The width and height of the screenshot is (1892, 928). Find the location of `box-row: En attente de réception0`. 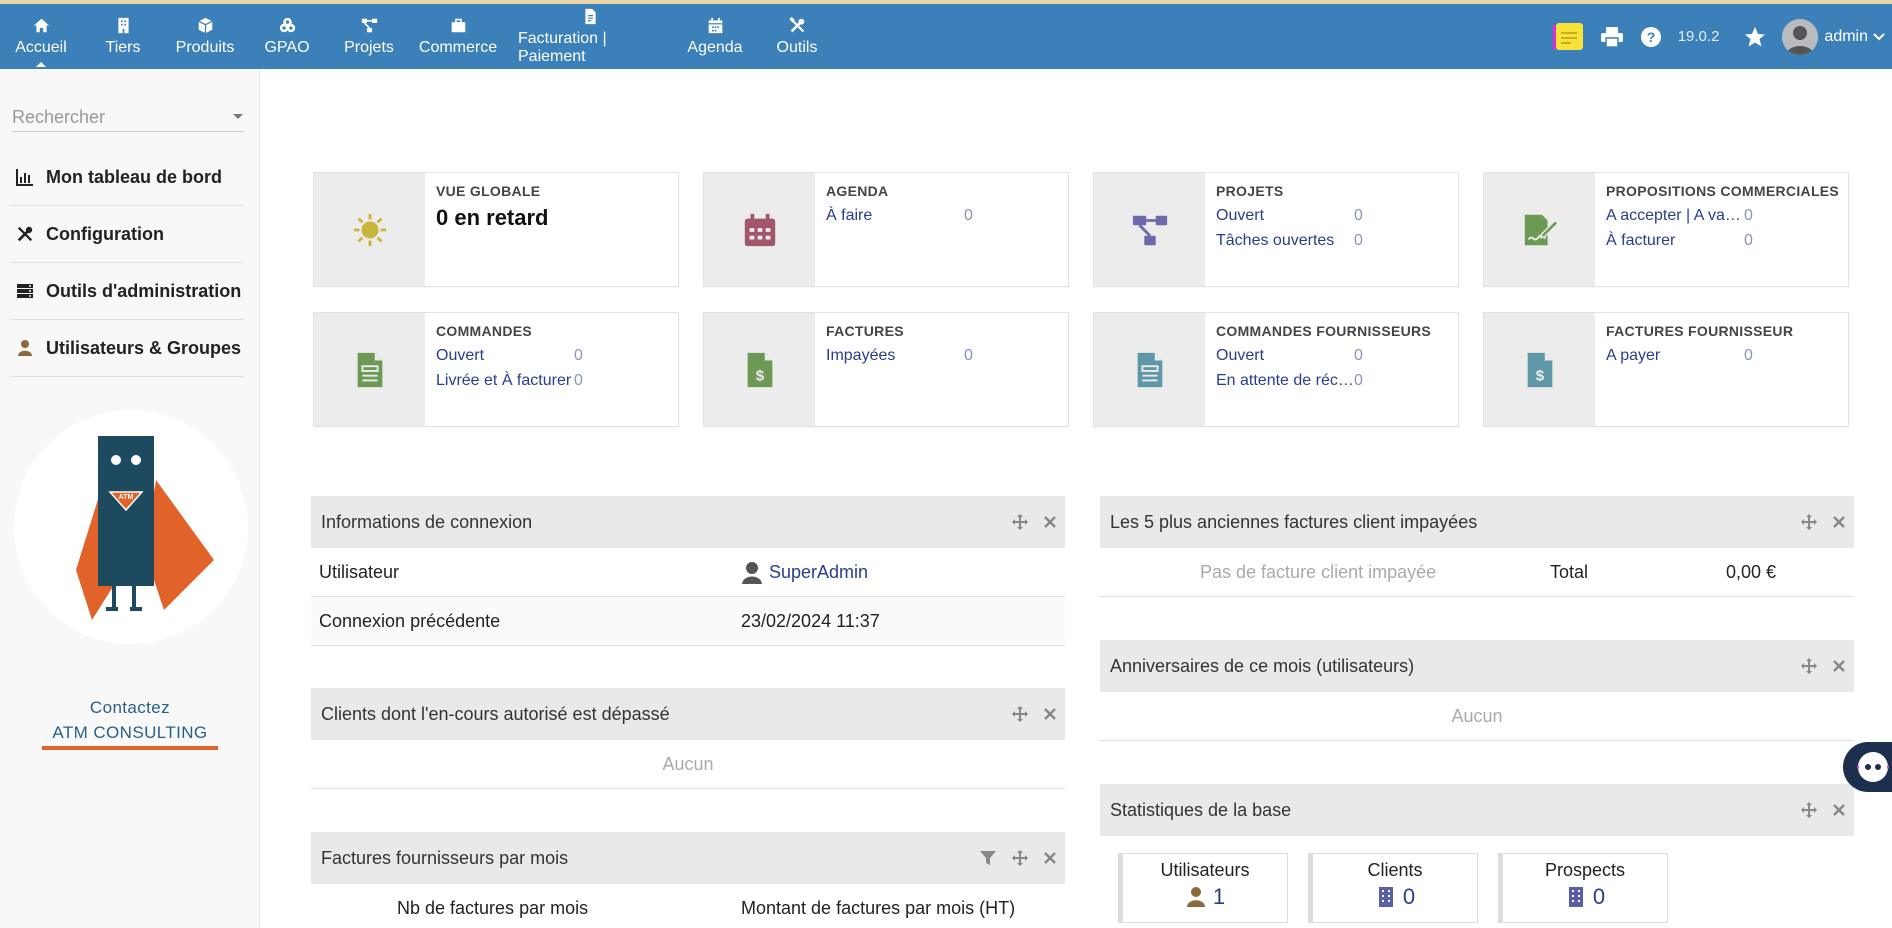

box-row: En attente de réception0 is located at coordinates (1333, 380).